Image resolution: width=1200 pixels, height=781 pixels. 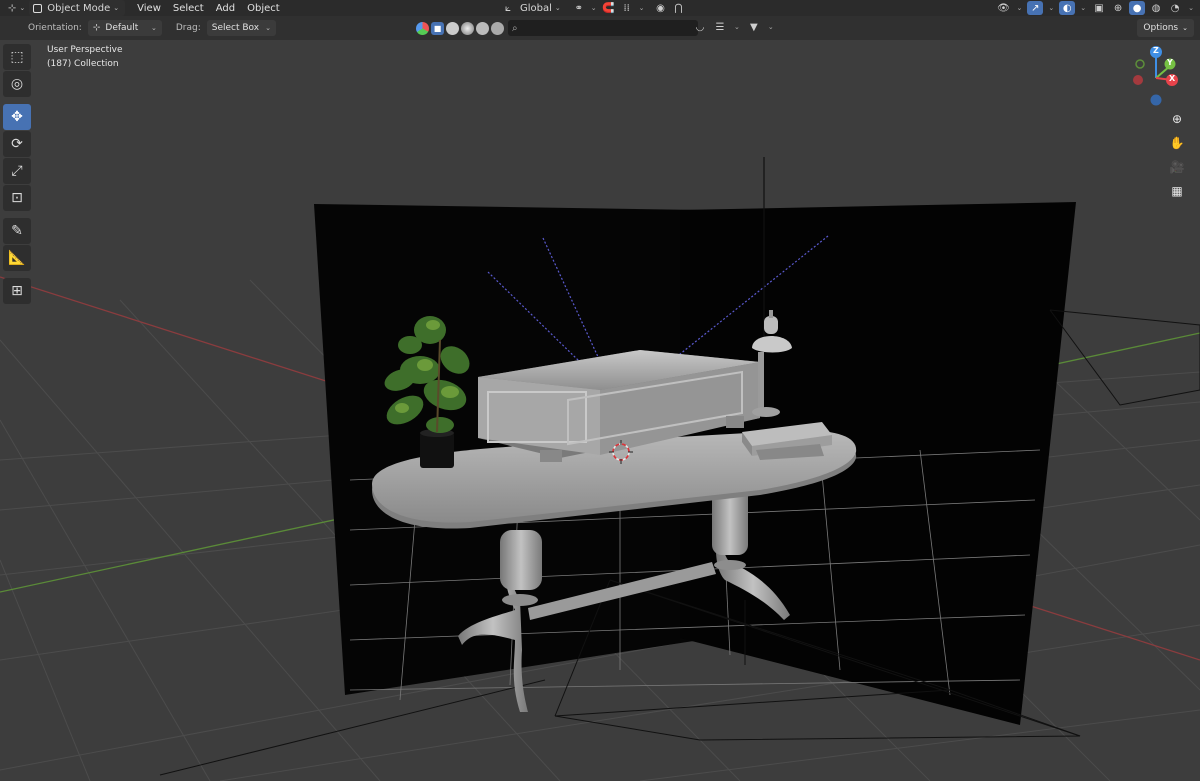 What do you see at coordinates (38, 8) in the screenshot?
I see `object-mode-icon` at bounding box center [38, 8].